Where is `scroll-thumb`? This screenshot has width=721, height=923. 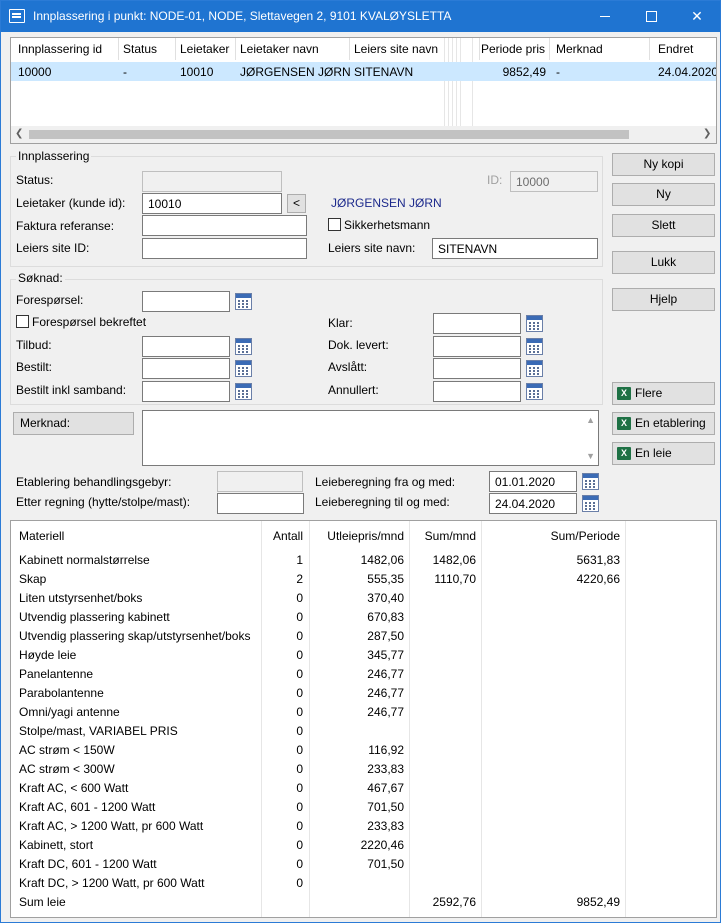
scroll-thumb is located at coordinates (329, 134).